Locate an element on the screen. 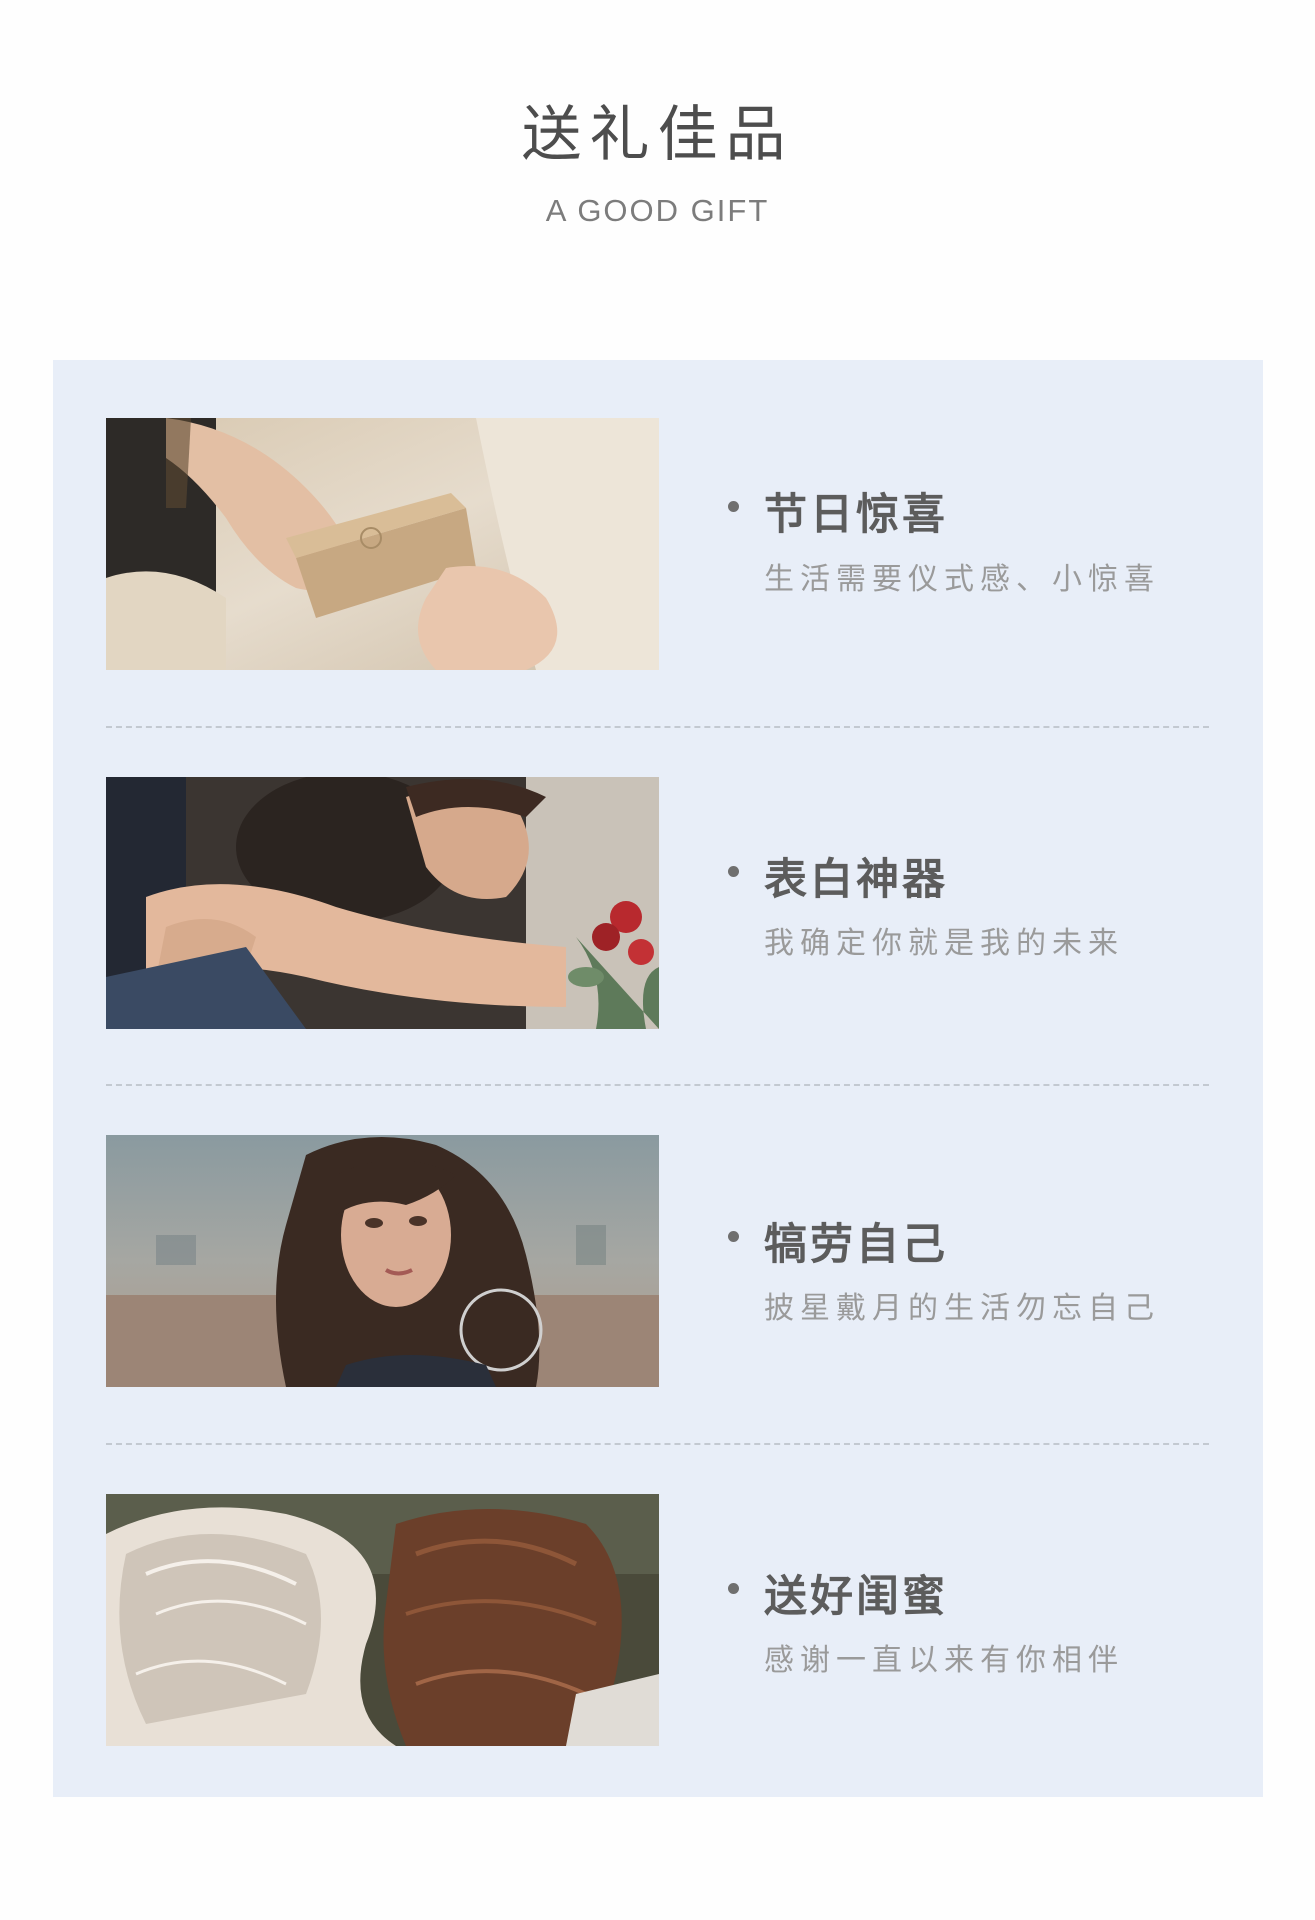 This screenshot has width=1315, height=1920. gift-photo-best-friend is located at coordinates (382, 1620).